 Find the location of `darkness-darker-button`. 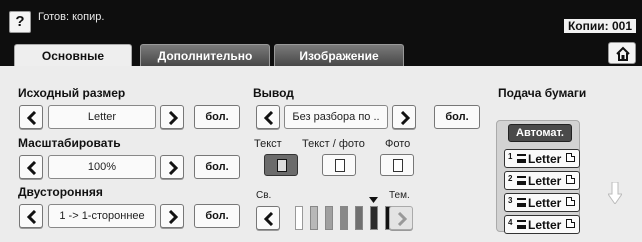

darkness-darker-button is located at coordinates (401, 218).